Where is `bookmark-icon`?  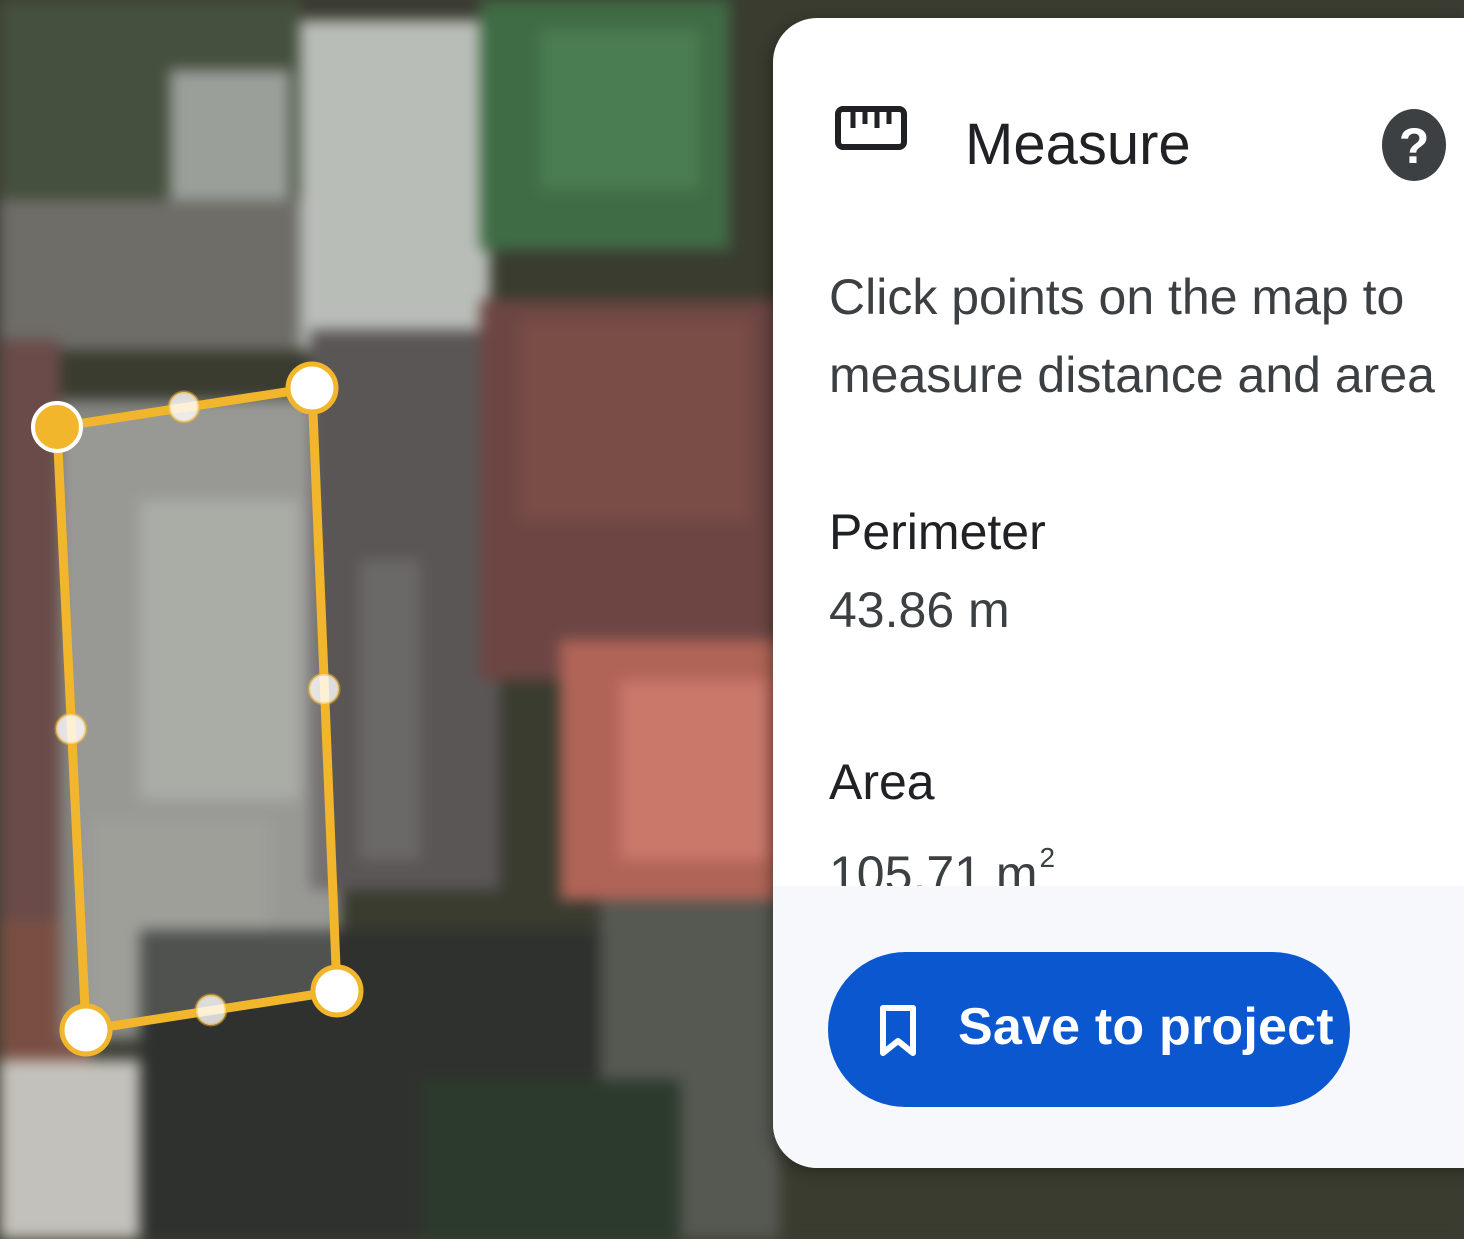
bookmark-icon is located at coordinates (898, 1030).